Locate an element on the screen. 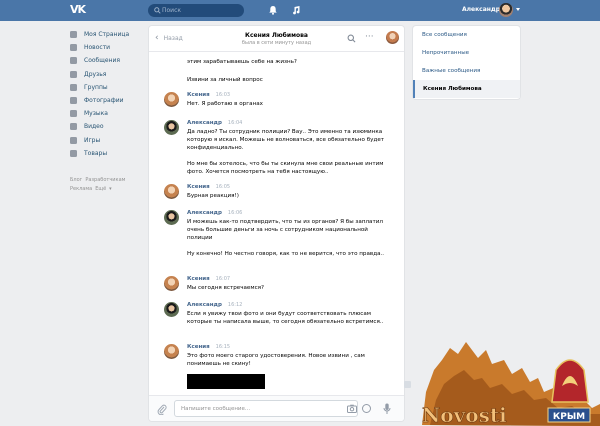  message-author: Александр 16:12 is located at coordinates (214, 305).